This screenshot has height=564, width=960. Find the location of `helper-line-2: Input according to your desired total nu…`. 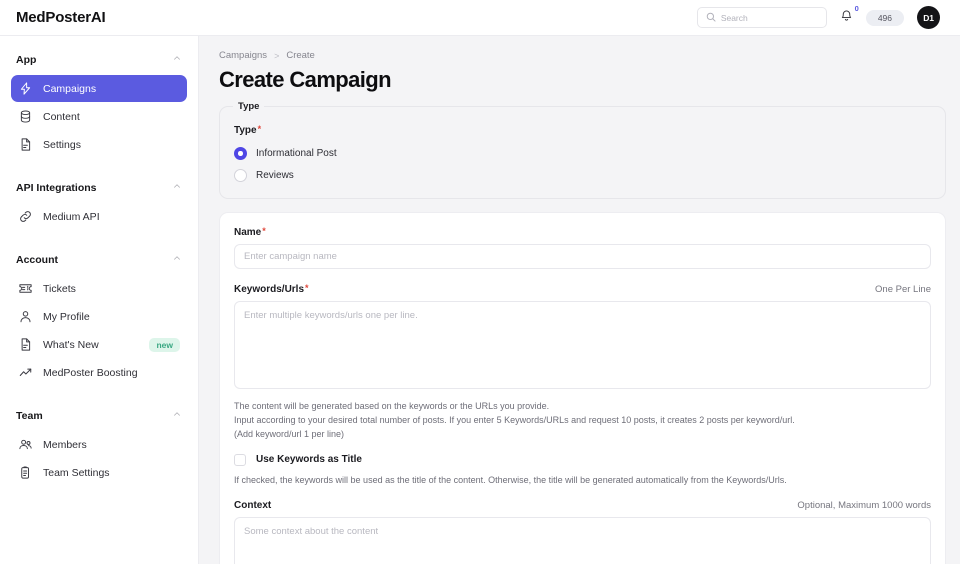

helper-line-2: Input according to your desired total nu… is located at coordinates (514, 419).